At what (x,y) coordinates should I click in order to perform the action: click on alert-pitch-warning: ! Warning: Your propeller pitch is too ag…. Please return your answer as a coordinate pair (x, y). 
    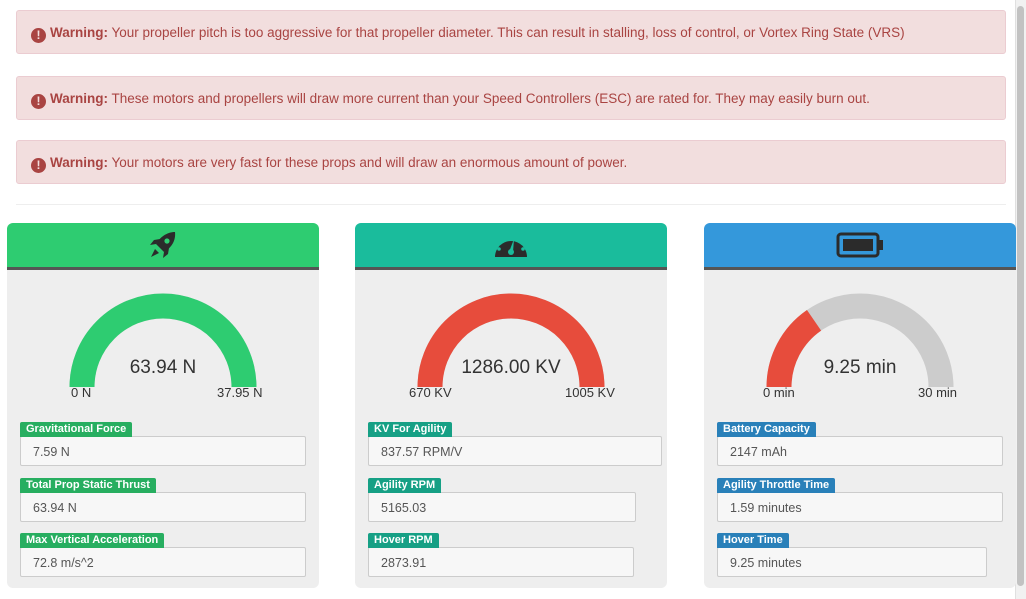
    Looking at the image, I should click on (511, 32).